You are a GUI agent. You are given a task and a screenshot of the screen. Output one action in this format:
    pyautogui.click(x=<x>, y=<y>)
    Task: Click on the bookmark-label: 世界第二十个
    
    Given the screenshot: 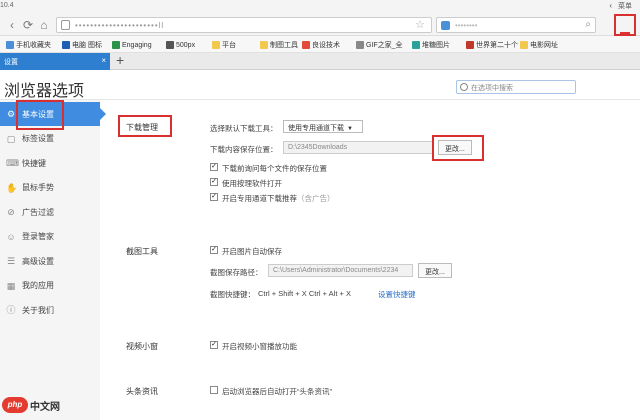 What is the action you would take?
    pyautogui.click(x=497, y=45)
    